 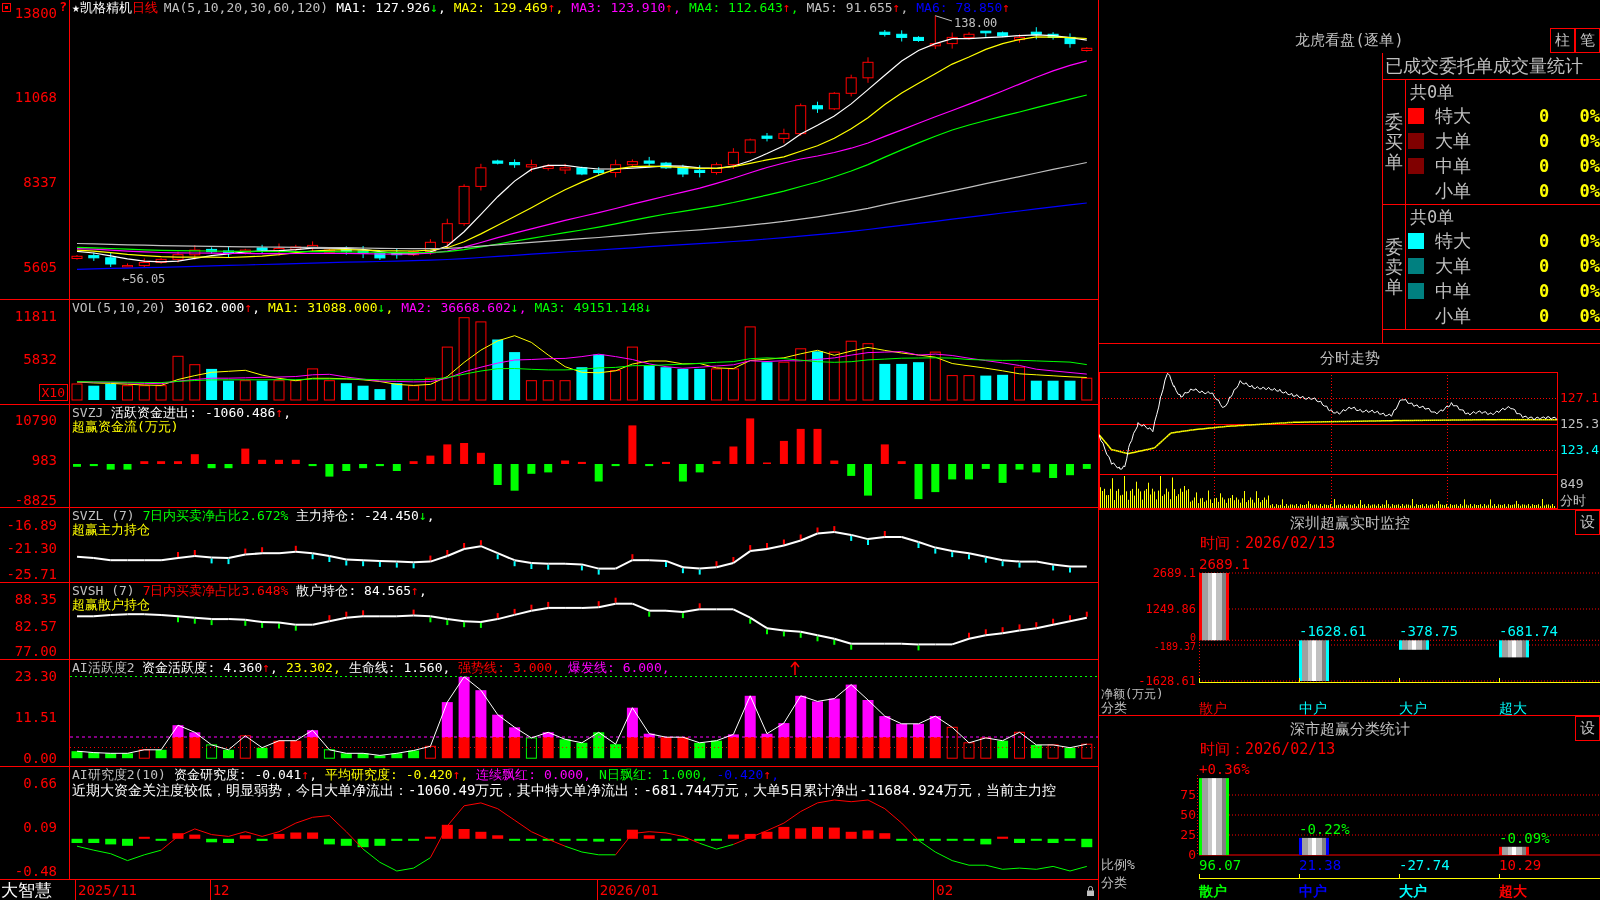 What do you see at coordinates (1491, 66) in the screenshot?
I see `table-title: 已成交委托单成交量统计` at bounding box center [1491, 66].